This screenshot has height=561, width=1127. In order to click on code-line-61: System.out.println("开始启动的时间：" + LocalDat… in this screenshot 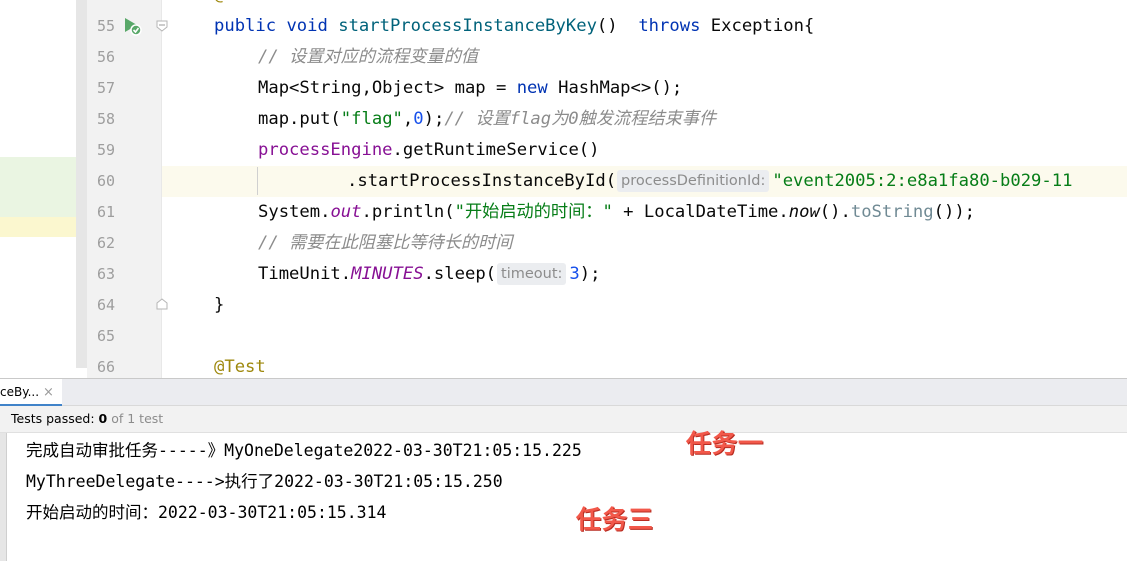, I will do `click(616, 212)`.